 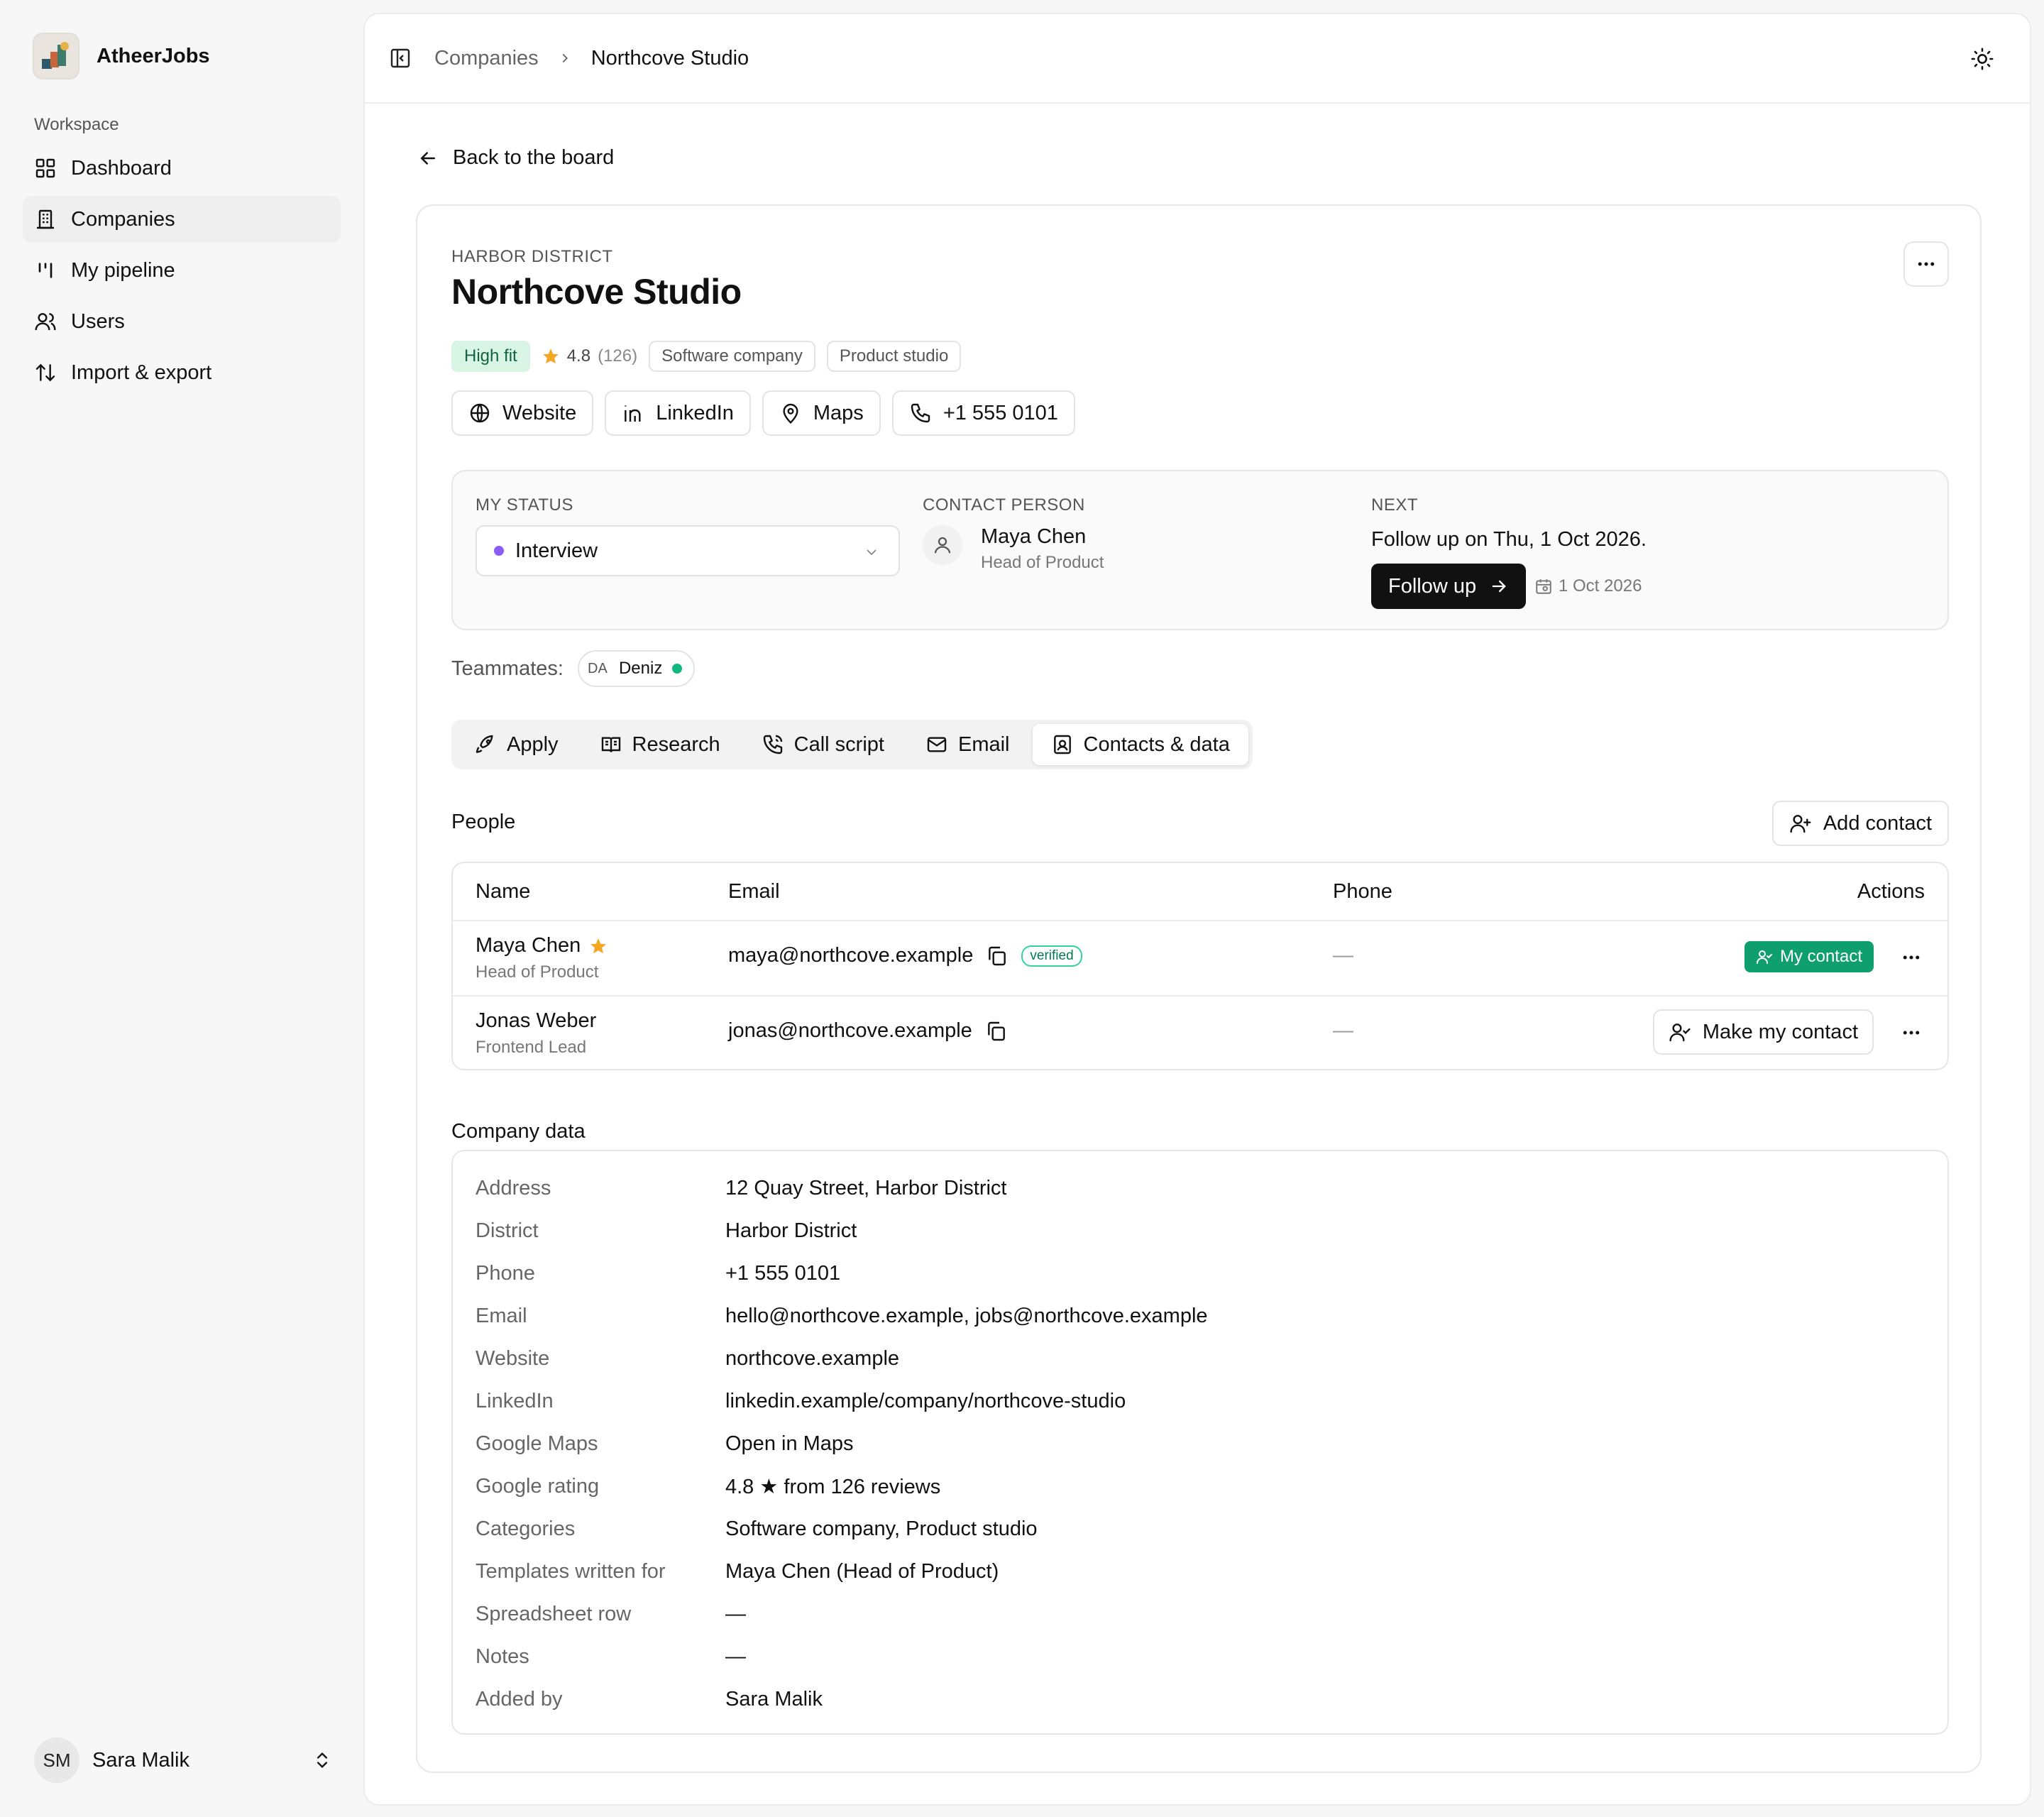 I want to click on contact-name: Maya Chen, so click(x=542, y=945).